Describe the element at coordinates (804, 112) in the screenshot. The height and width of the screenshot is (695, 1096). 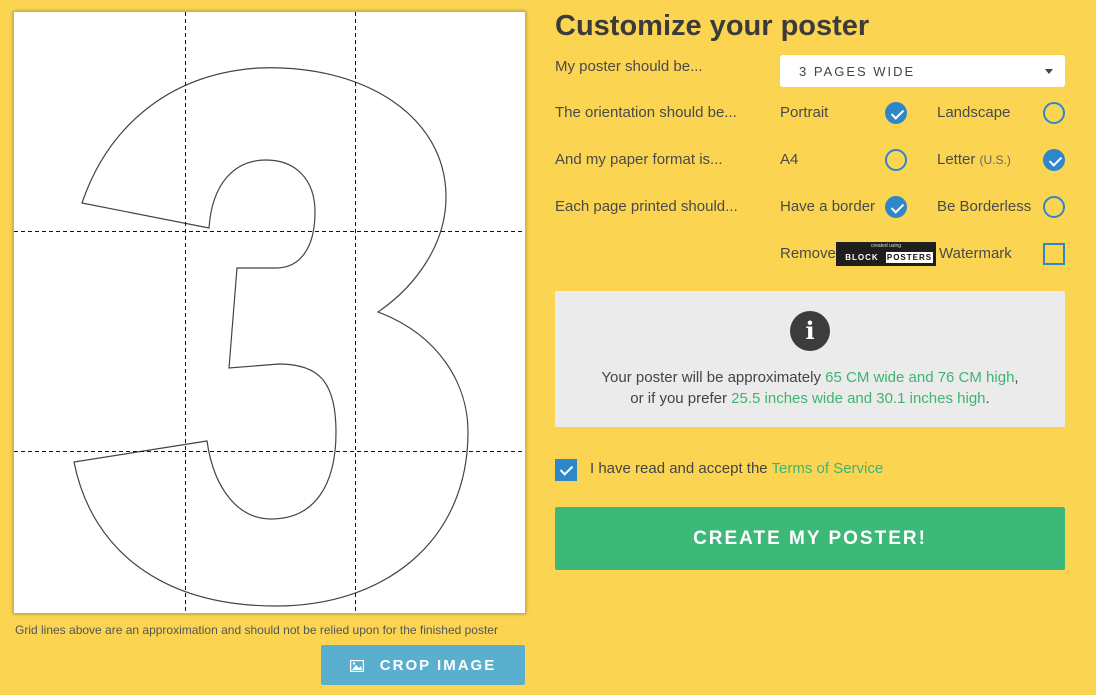
I see `portrait-label: Portrait` at that location.